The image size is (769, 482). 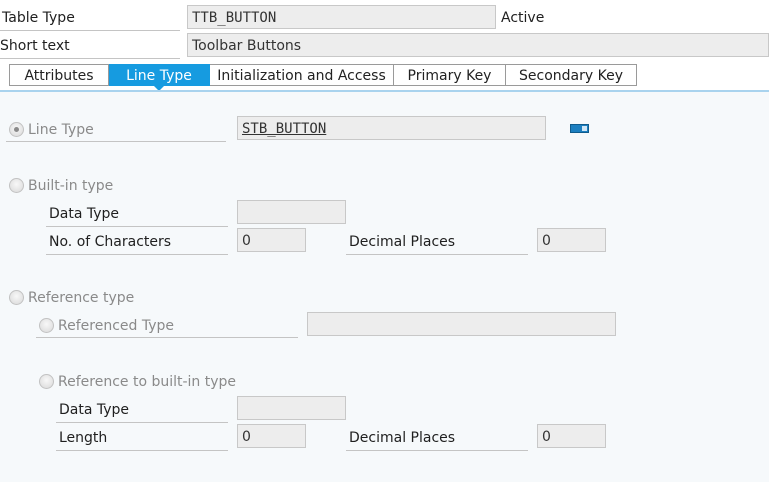 What do you see at coordinates (571, 240) in the screenshot?
I see `builtin-decimal-places-field: 0` at bounding box center [571, 240].